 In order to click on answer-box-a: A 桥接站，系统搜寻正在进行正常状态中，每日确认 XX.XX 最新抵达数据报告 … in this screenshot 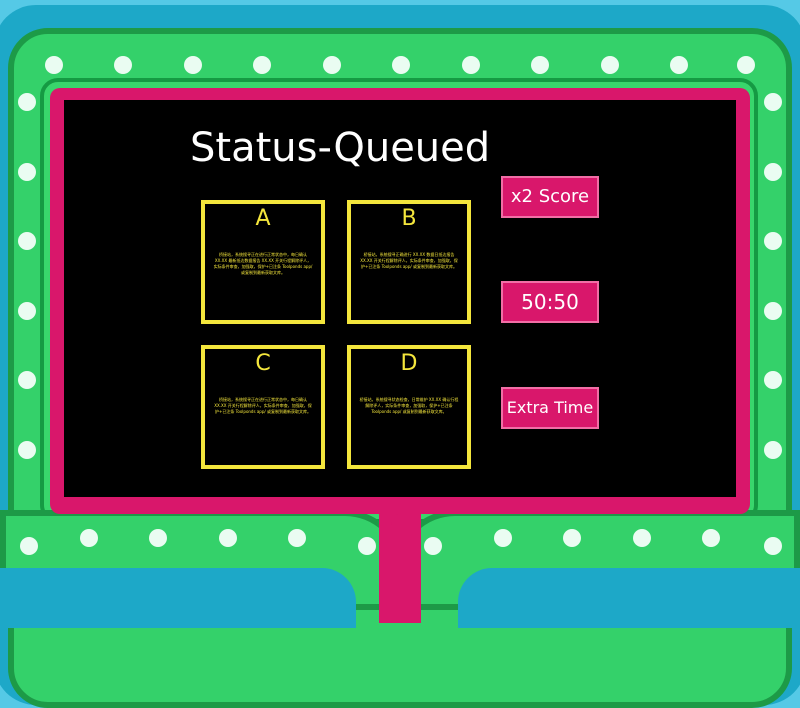, I will do `click(263, 262)`.